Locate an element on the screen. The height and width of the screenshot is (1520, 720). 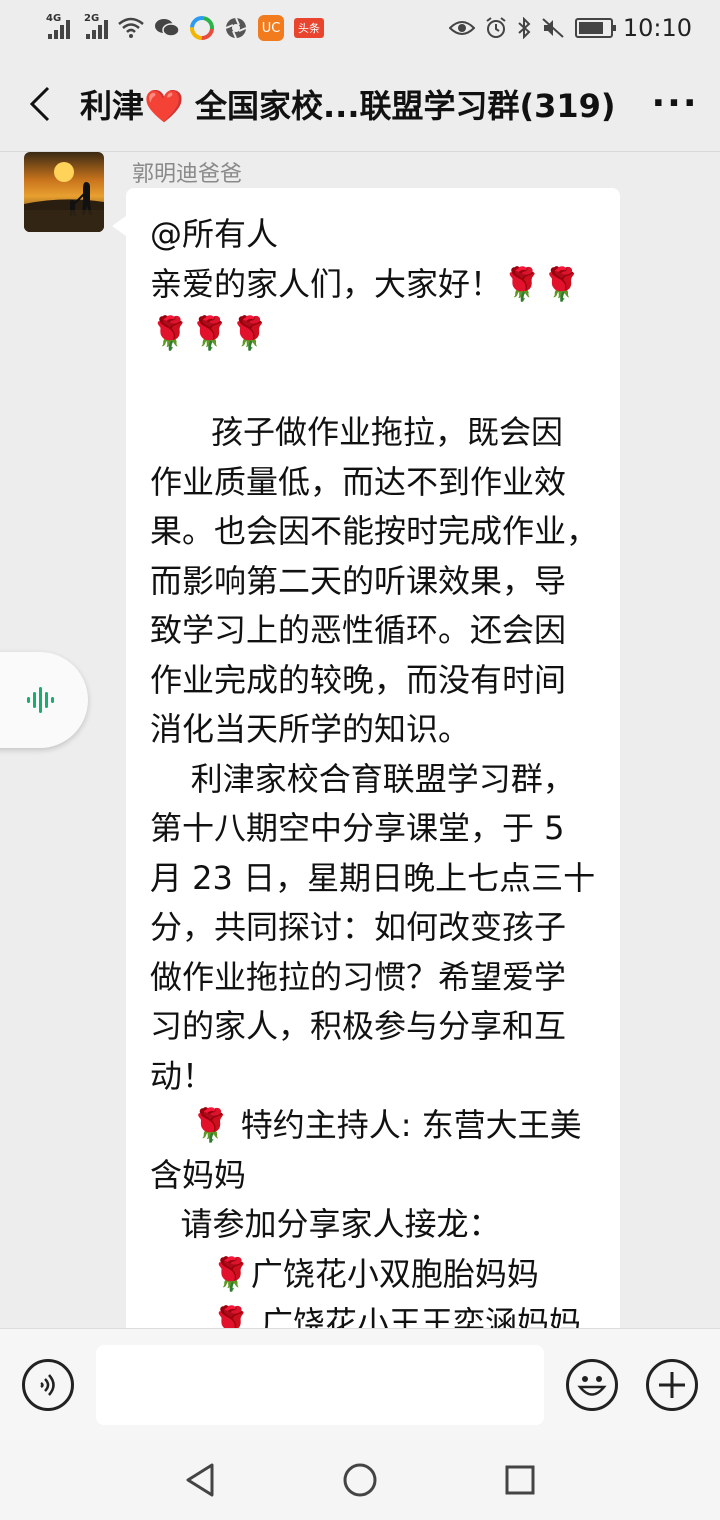
message-line: 含妈妈 is located at coordinates (198, 1174).